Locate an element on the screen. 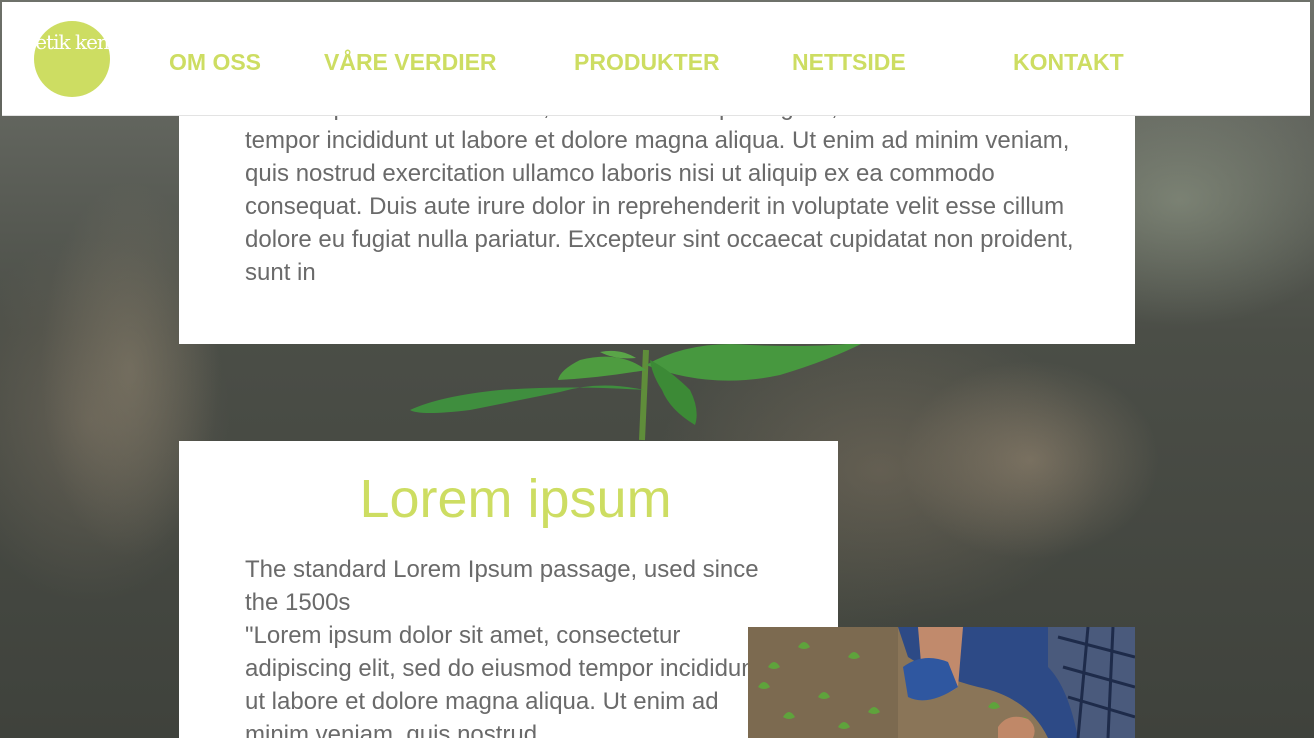 The image size is (1314, 738). farmer-photo-illustration is located at coordinates (941, 682).